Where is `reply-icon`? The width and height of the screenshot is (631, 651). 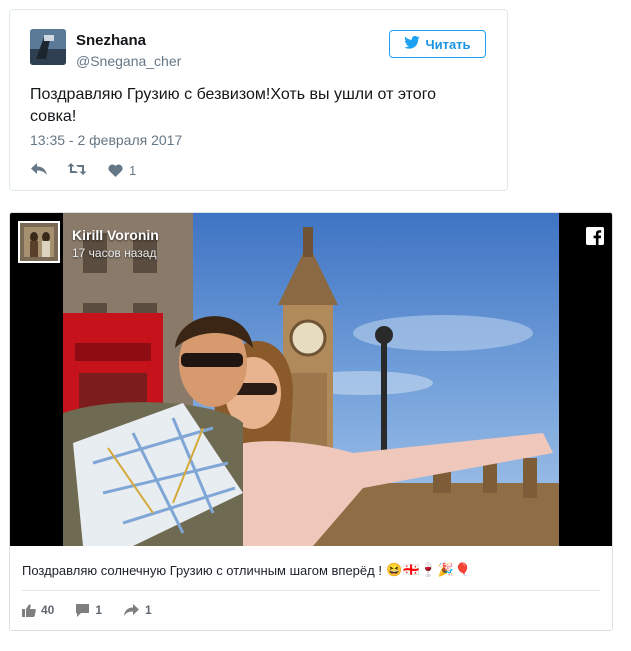
reply-icon is located at coordinates (39, 170).